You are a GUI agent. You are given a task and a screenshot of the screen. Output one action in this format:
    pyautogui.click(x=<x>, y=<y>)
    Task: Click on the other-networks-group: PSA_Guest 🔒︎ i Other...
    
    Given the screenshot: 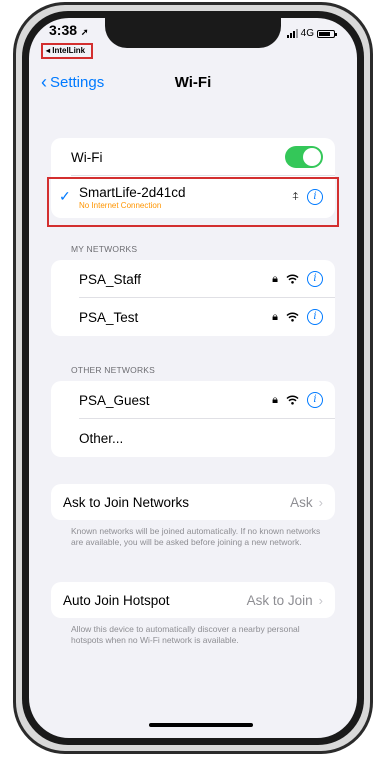 What is the action you would take?
    pyautogui.click(x=193, y=419)
    